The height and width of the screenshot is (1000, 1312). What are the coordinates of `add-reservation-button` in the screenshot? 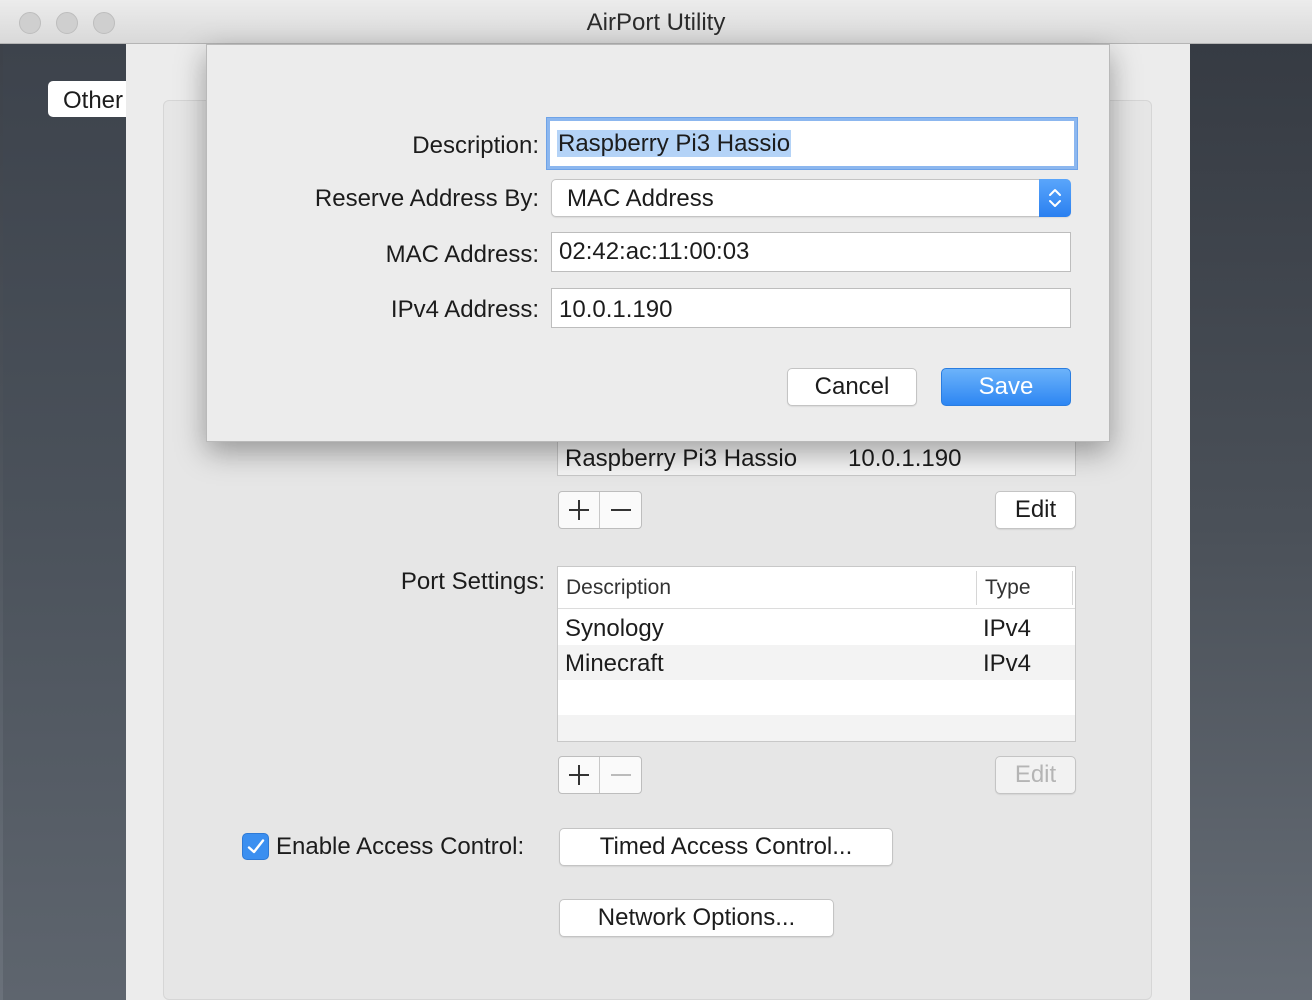 It's located at (580, 510).